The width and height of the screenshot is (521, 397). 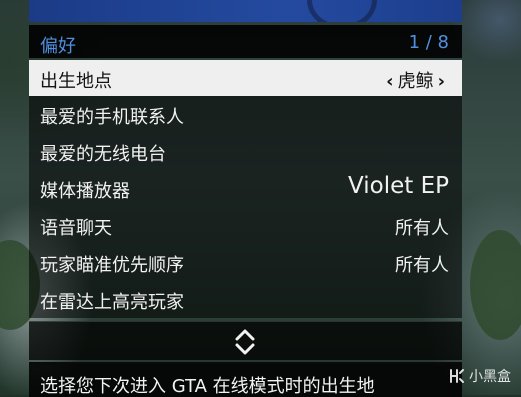 What do you see at coordinates (112, 117) in the screenshot?
I see `menu-item-label: 最爱的手机联系人` at bounding box center [112, 117].